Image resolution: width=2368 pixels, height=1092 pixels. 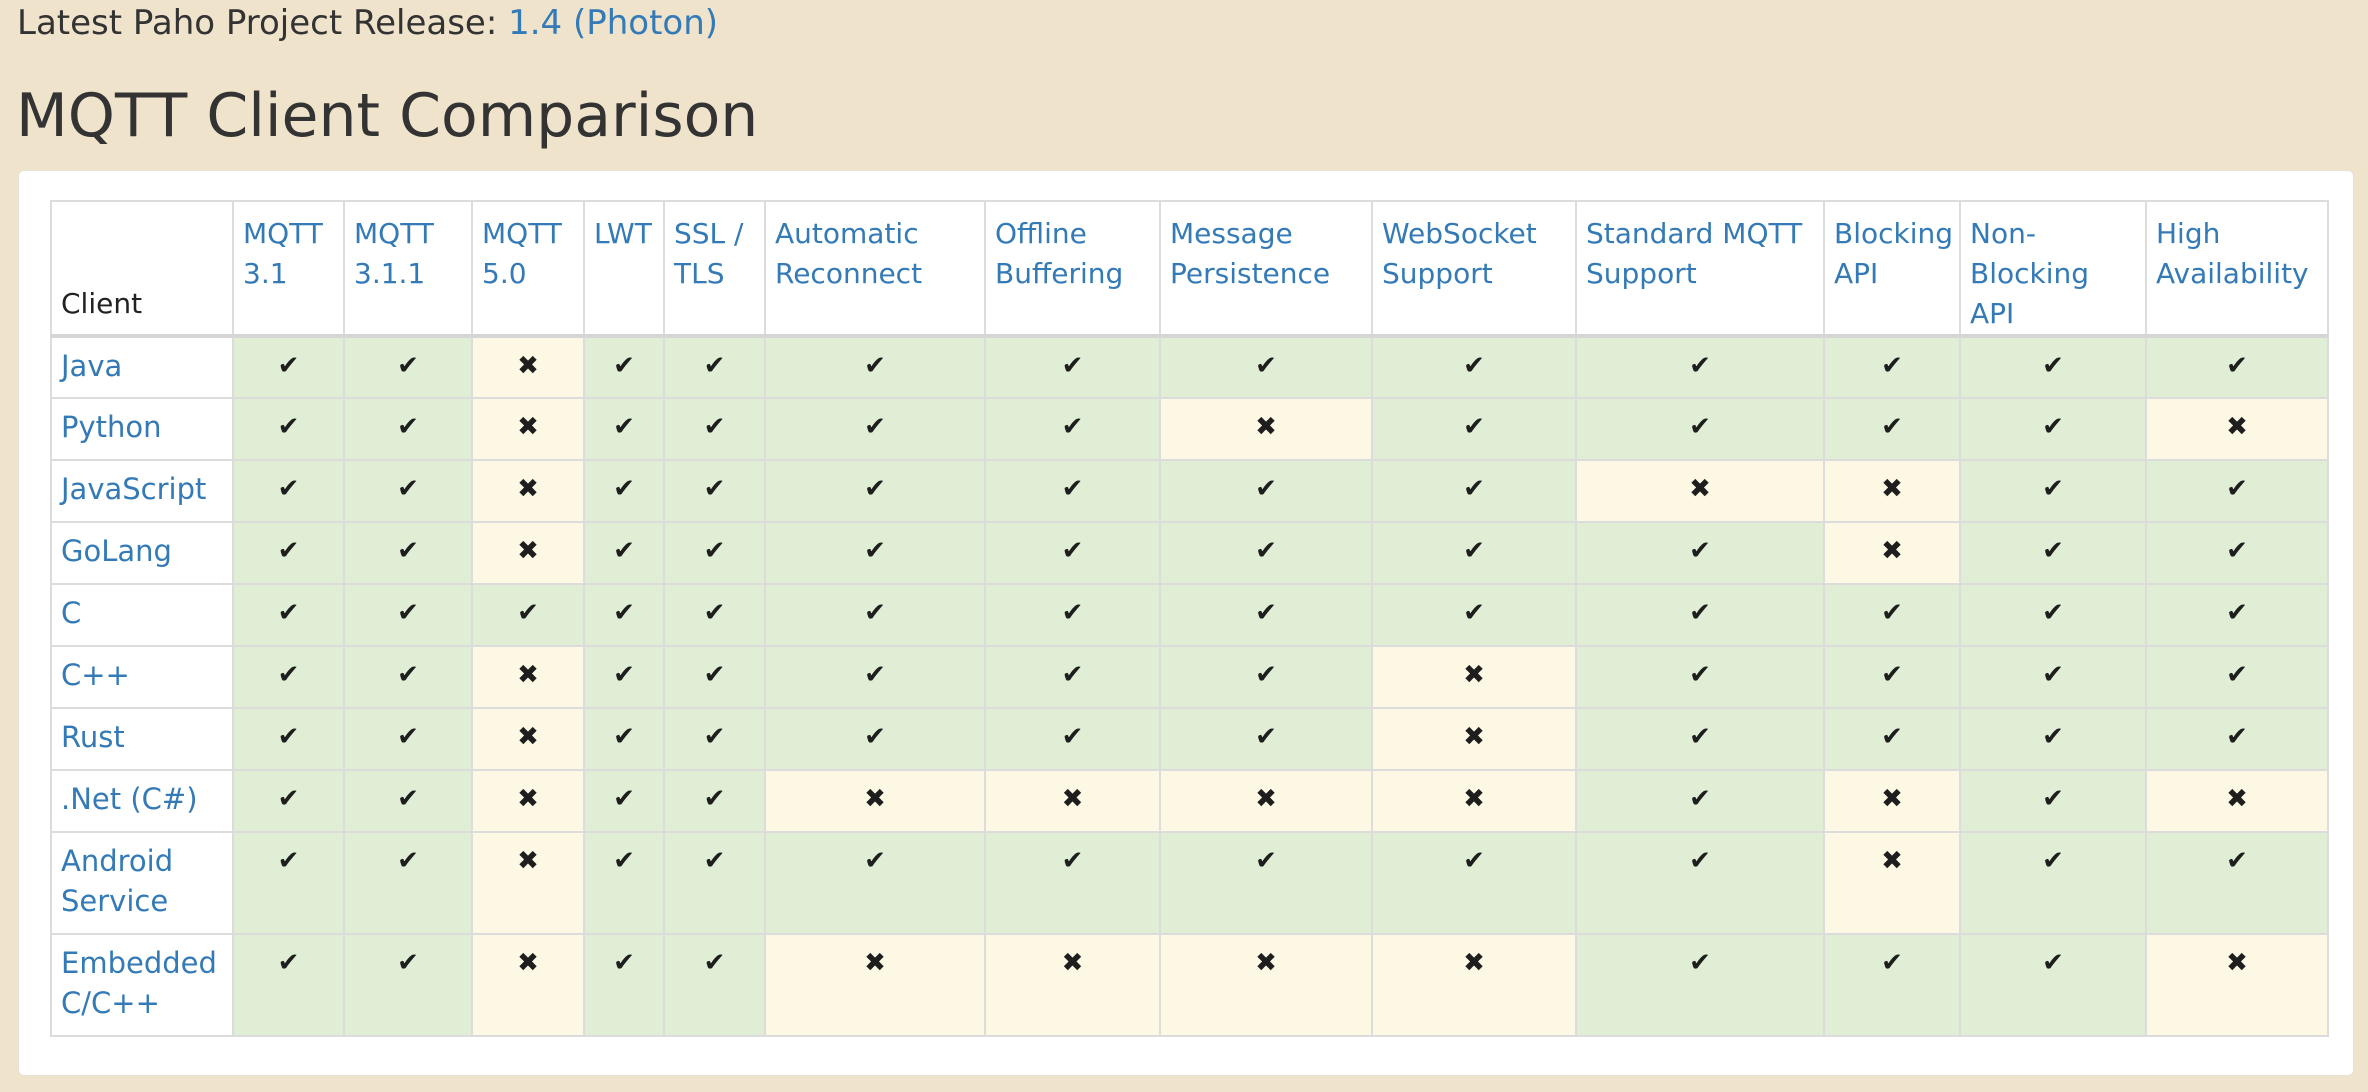 I want to click on table-row: Embedded C/C++ ✔ ✔ ✖ ✔ ✔ ✖ ✖ ✖ ✖ ✔ ✔ ✔ ✖, so click(x=1189, y=985).